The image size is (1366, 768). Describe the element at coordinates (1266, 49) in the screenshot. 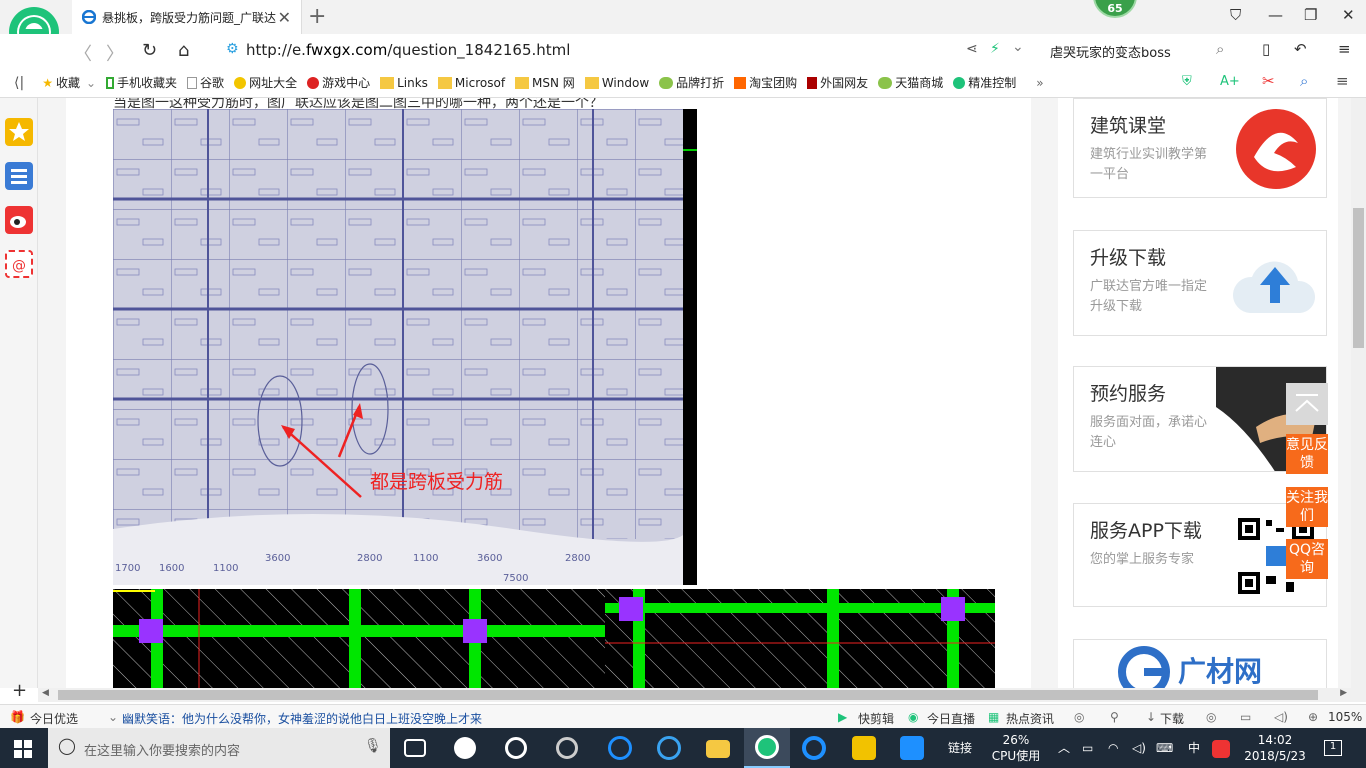

I see `phone-icon: ▯` at that location.